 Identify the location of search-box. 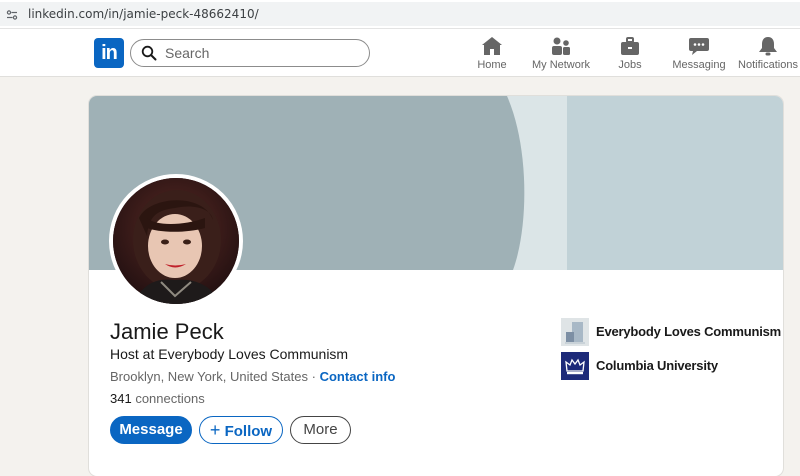
(250, 53).